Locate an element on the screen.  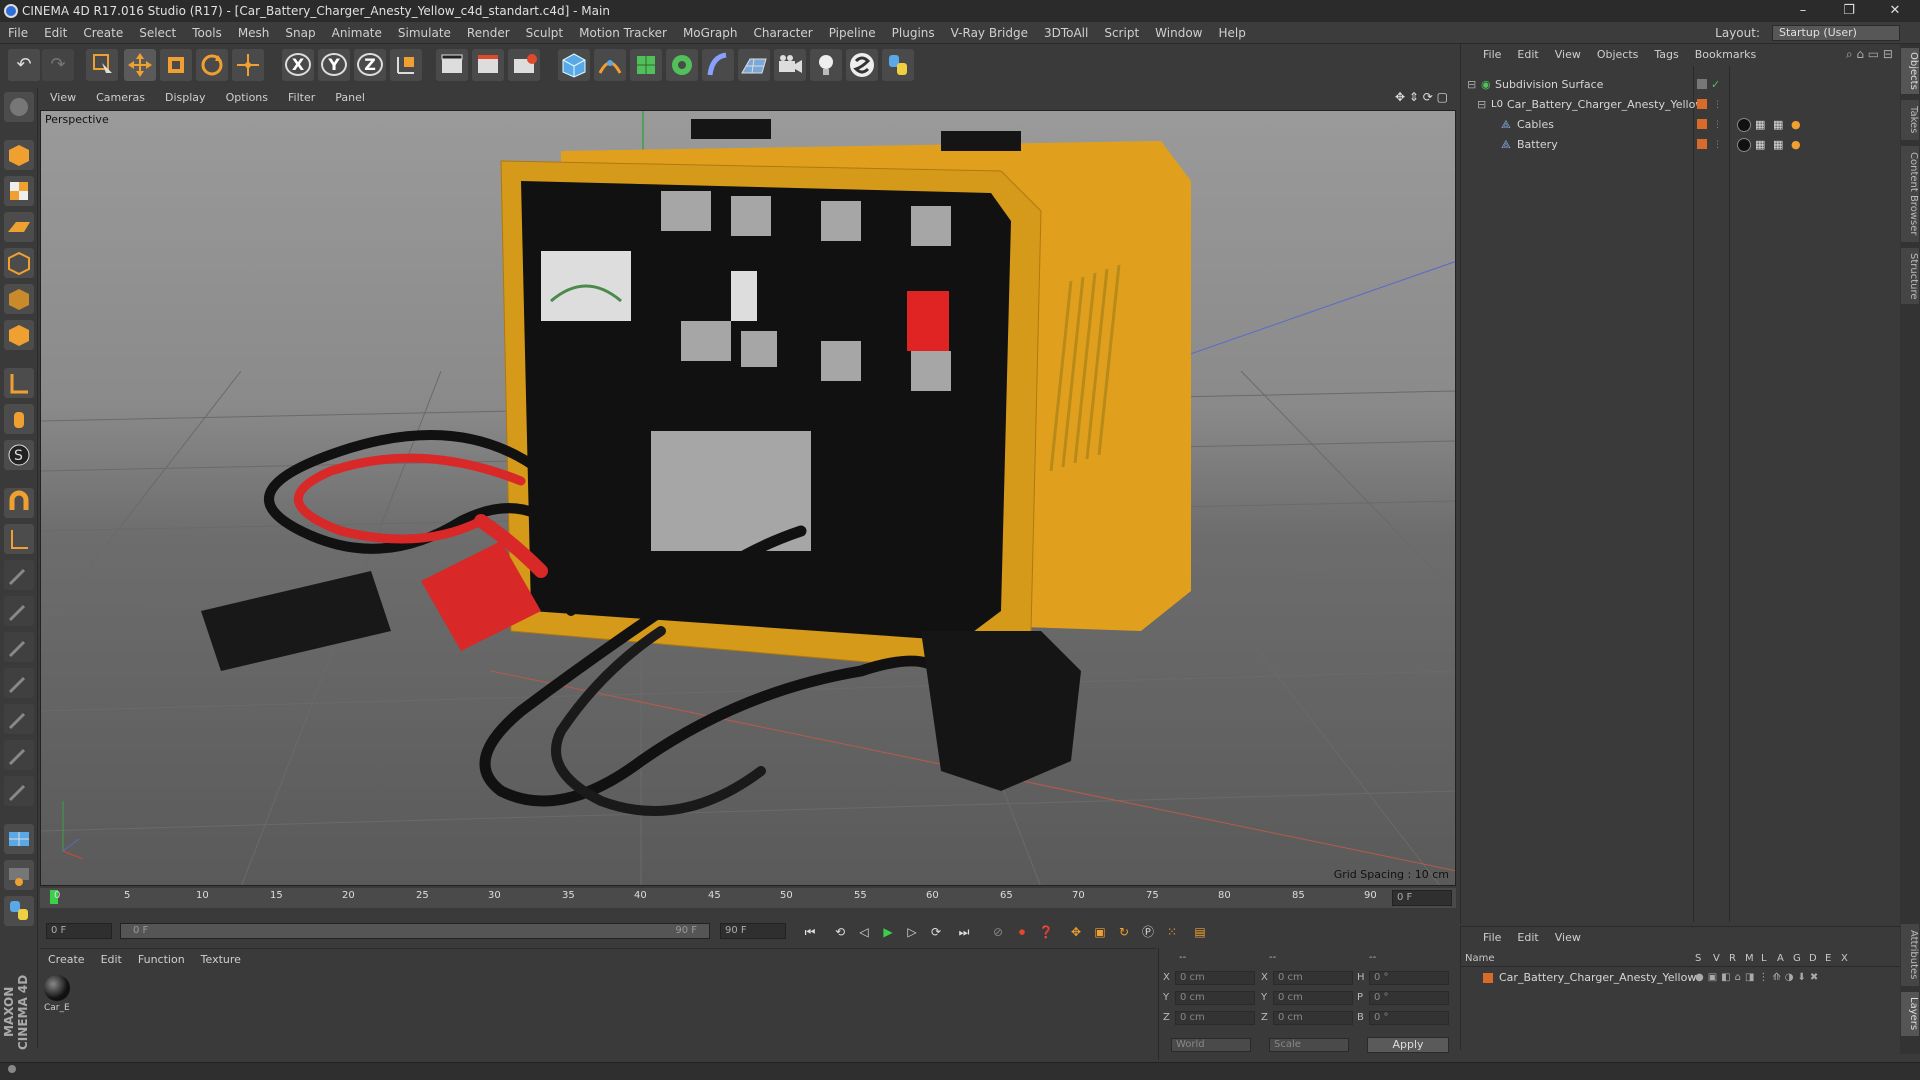
menu-character: Character is located at coordinates (782, 33).